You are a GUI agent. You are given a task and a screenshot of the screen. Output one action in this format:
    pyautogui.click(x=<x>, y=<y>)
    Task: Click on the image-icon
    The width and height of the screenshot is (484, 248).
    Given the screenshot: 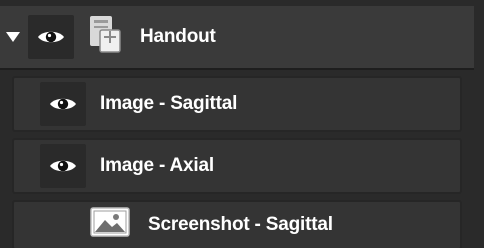 What is the action you would take?
    pyautogui.click(x=110, y=225)
    